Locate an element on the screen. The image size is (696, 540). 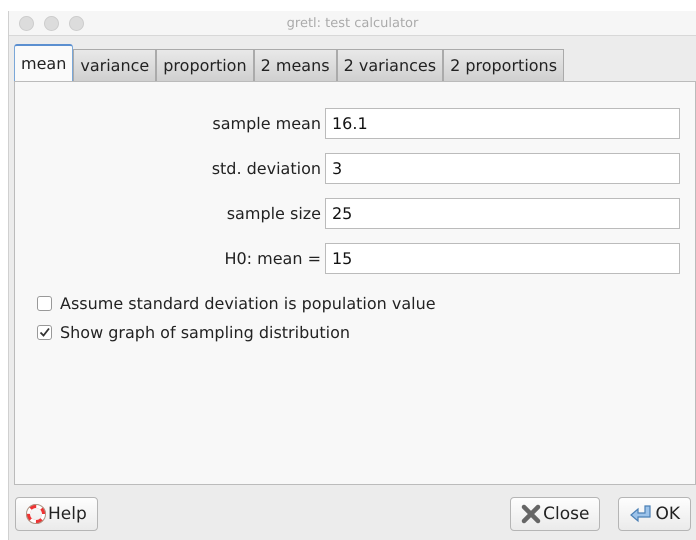
window-zoom-control is located at coordinates (76, 23).